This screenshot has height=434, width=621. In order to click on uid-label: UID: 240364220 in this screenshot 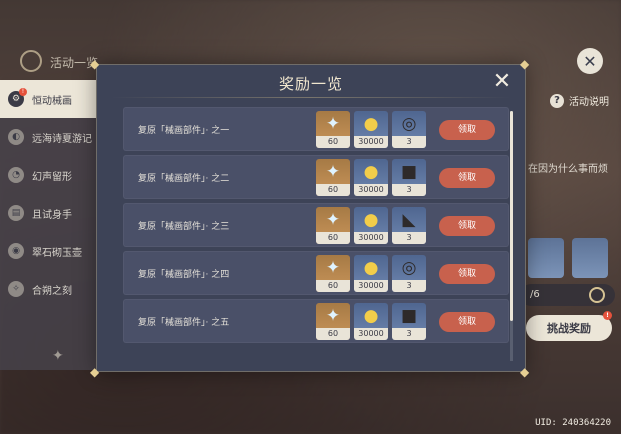, I will do `click(573, 423)`.